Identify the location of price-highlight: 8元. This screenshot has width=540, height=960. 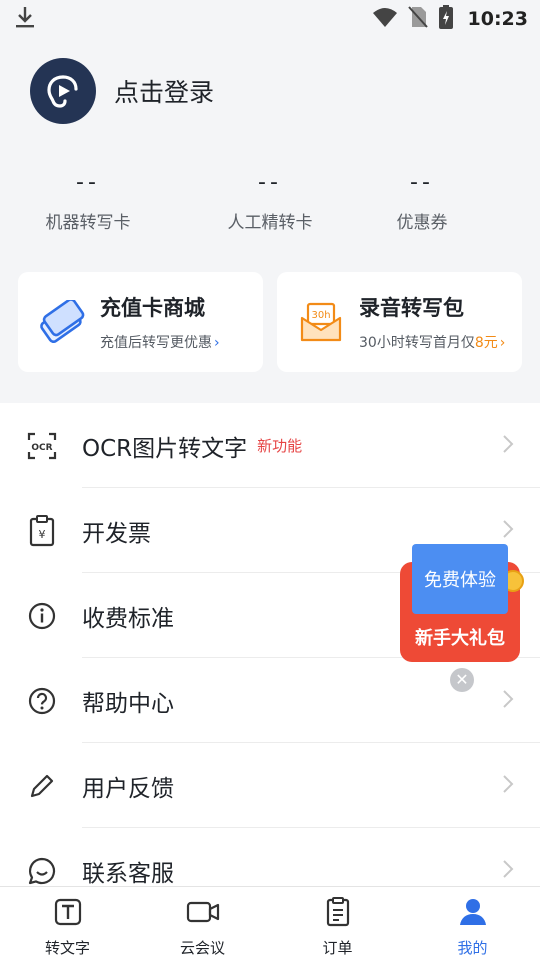
(486, 343).